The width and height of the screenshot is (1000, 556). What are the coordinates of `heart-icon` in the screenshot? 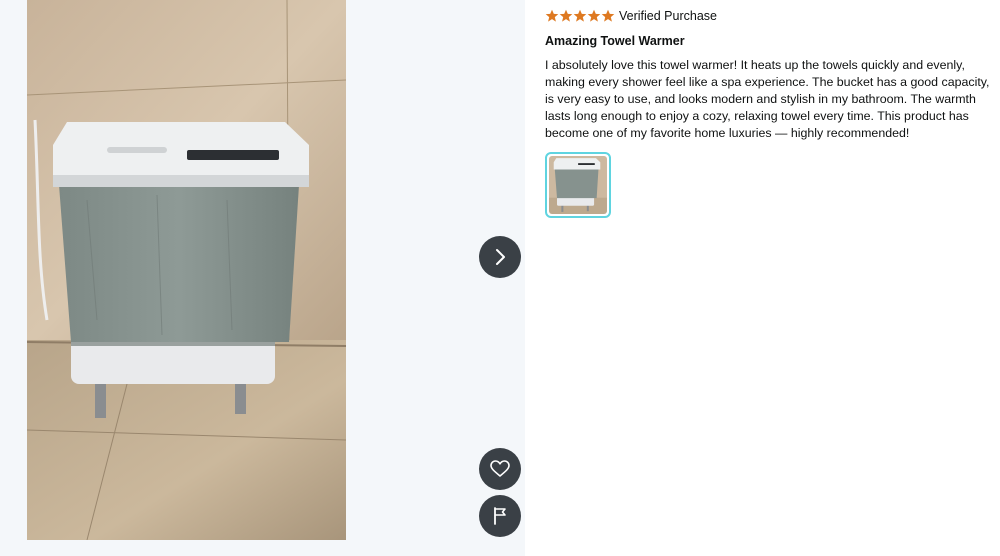 It's located at (500, 468).